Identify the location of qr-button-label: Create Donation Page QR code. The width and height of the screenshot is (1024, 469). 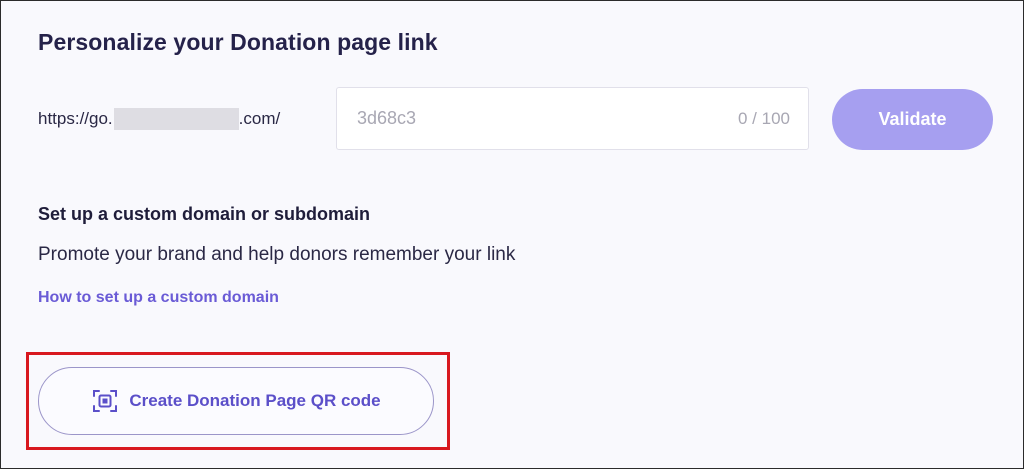
(255, 400).